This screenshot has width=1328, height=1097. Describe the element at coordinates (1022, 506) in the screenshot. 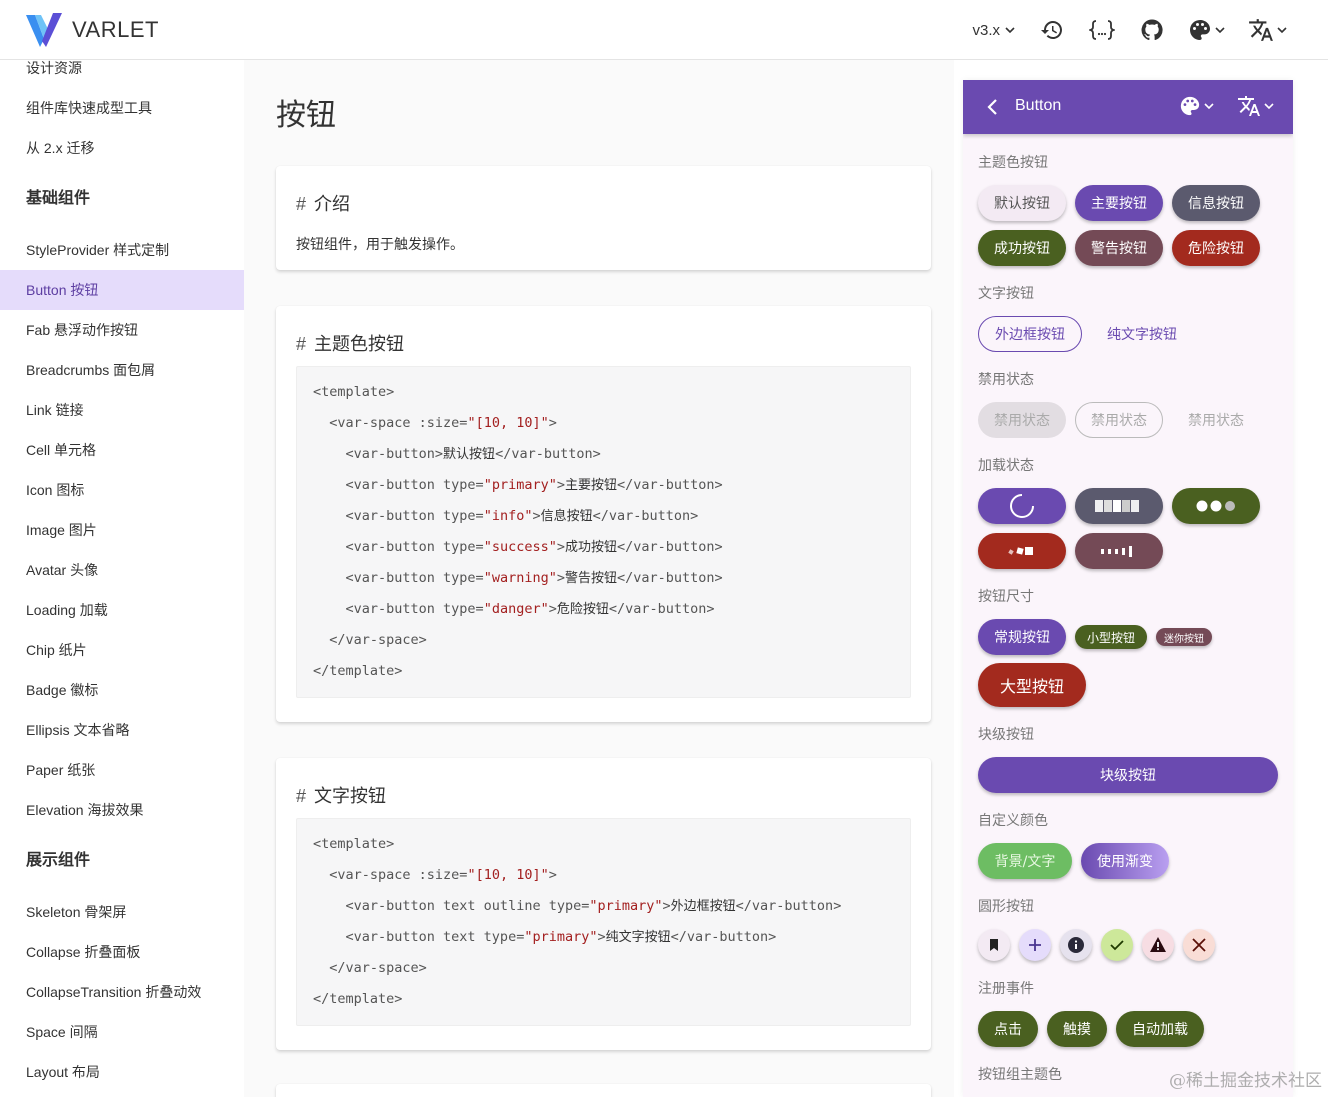

I see `loading-circle-button` at that location.